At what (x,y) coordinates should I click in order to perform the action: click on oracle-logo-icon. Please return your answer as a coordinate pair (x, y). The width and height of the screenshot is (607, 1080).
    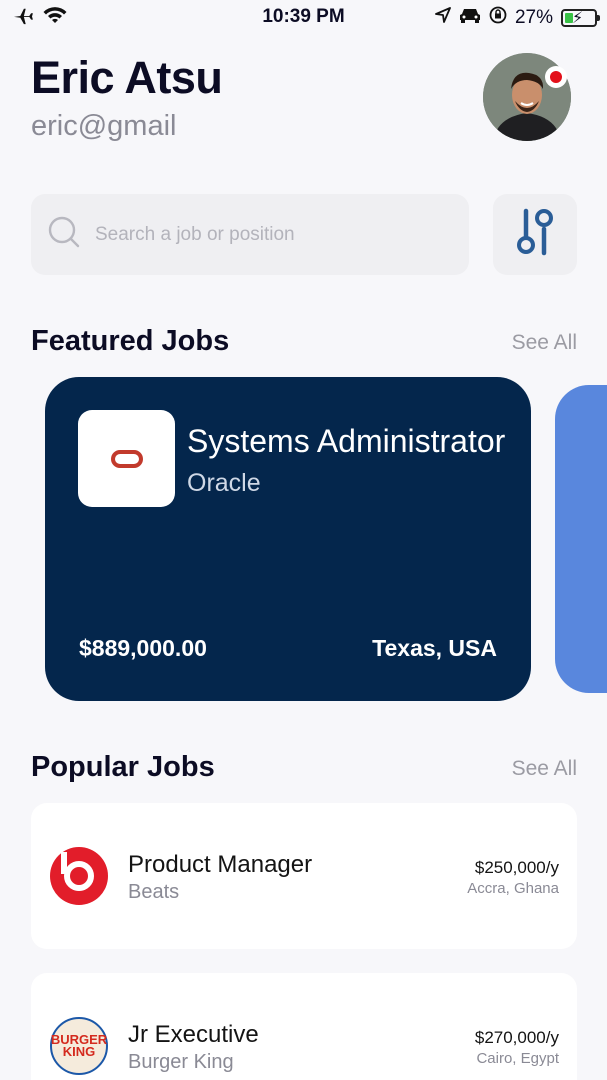
    Looking at the image, I should click on (126, 458).